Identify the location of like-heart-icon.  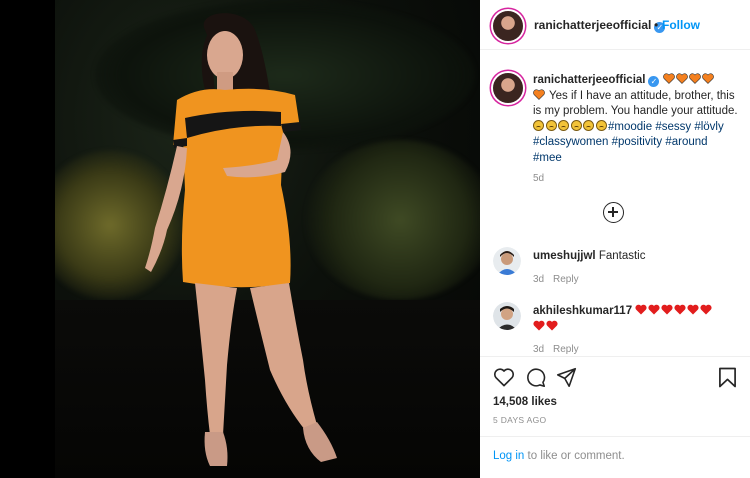
(504, 377).